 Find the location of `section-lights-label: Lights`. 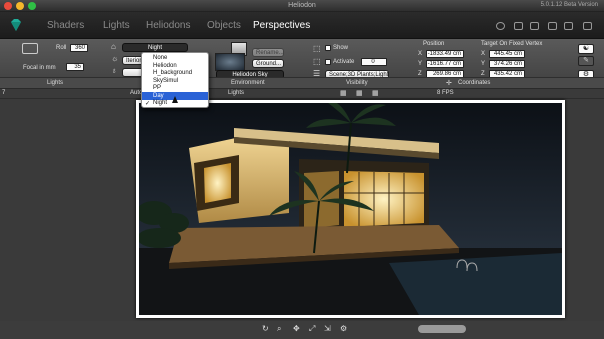

section-lights-label: Lights is located at coordinates (55, 83).